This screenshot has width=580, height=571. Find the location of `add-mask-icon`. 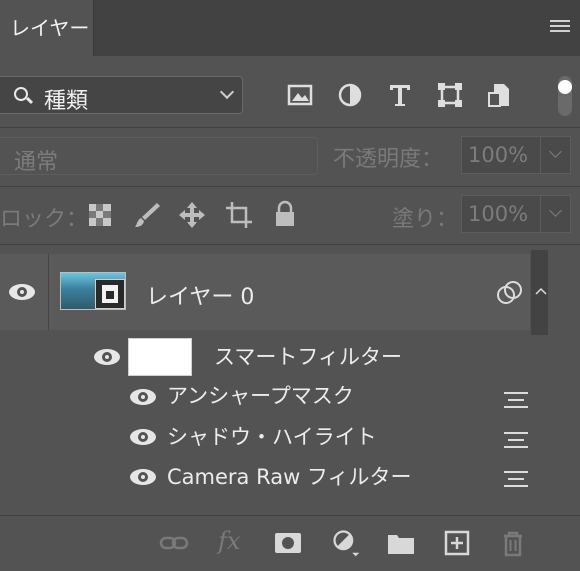

add-mask-icon is located at coordinates (288, 543).